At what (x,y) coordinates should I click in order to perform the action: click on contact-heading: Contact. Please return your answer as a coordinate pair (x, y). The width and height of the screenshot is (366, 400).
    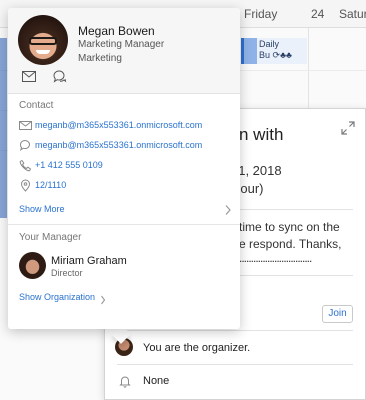
    Looking at the image, I should click on (36, 105).